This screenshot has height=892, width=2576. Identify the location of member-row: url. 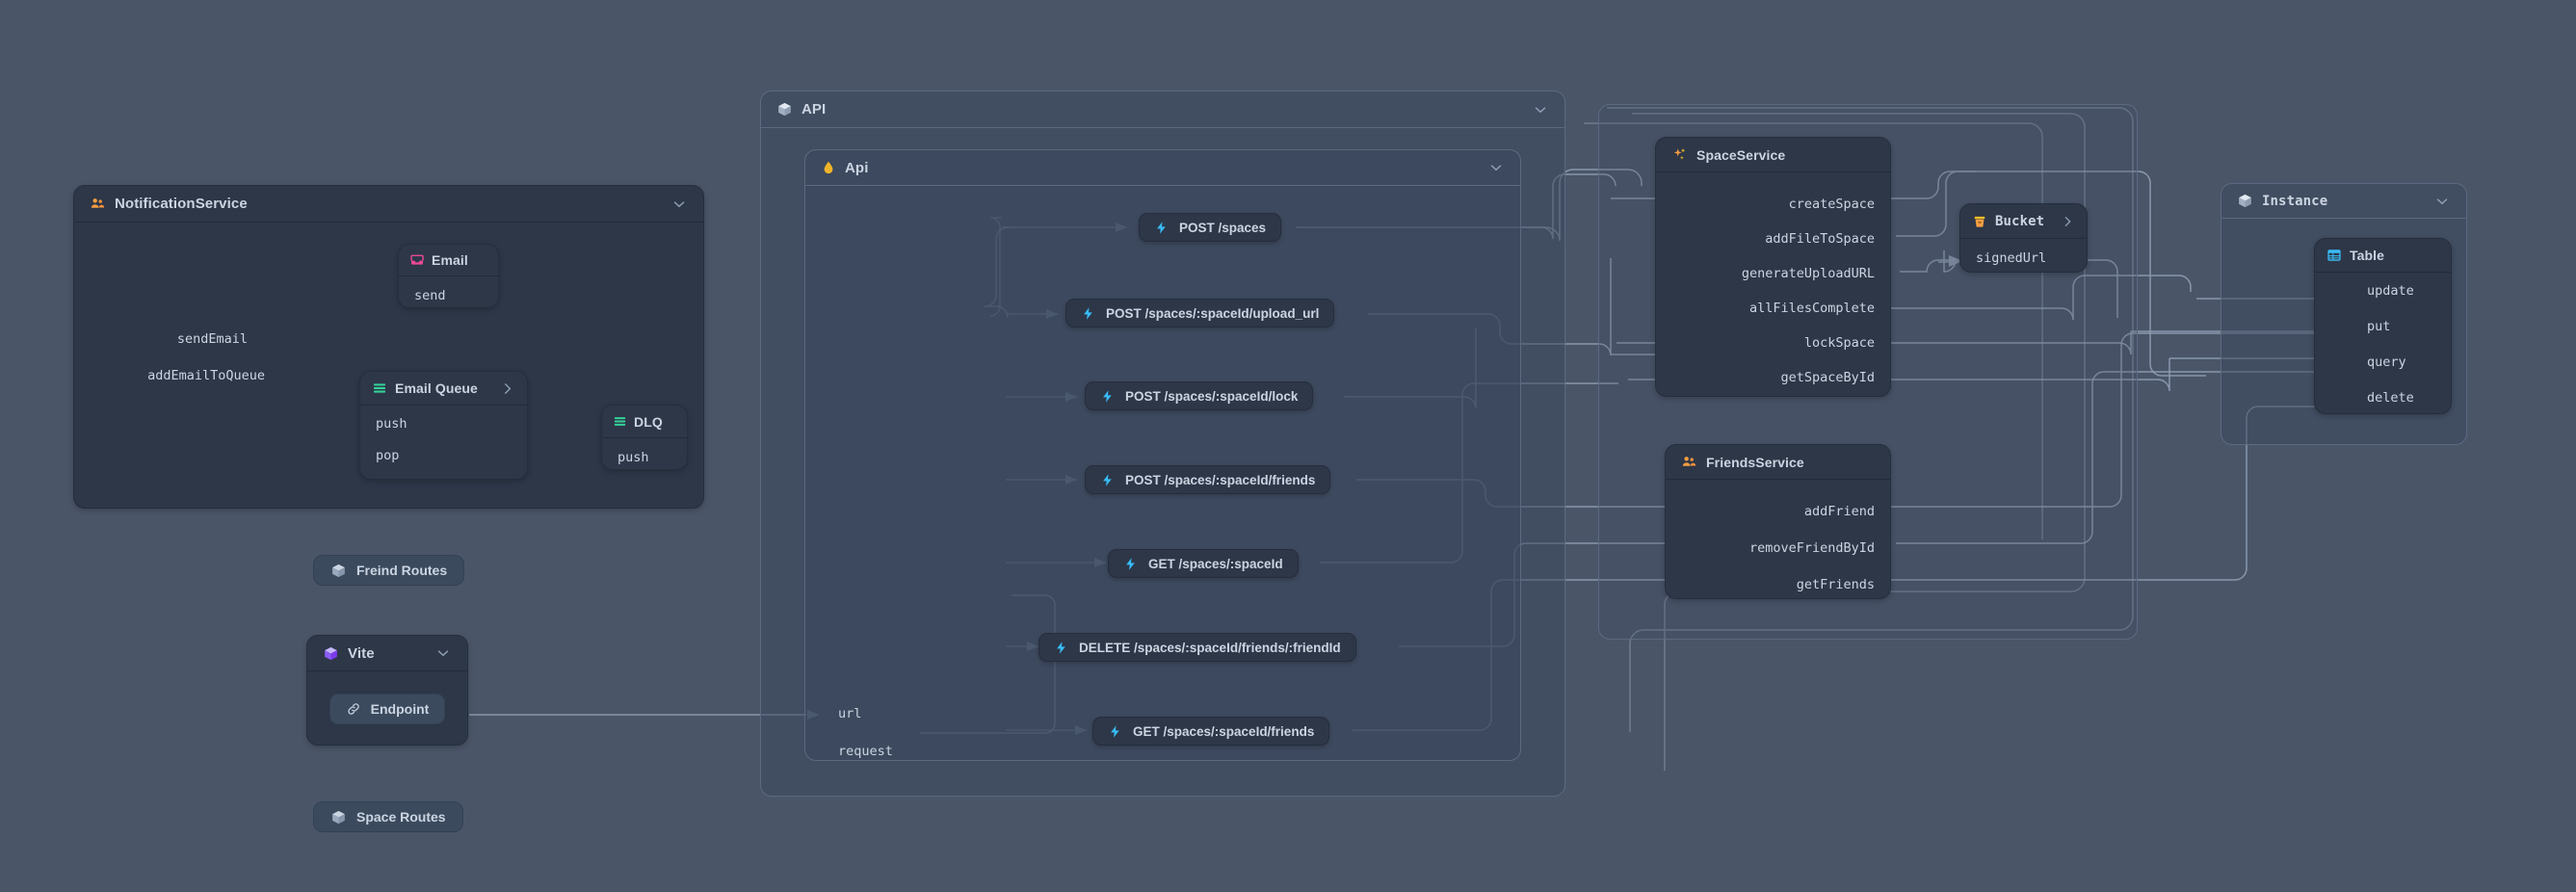
(842, 713).